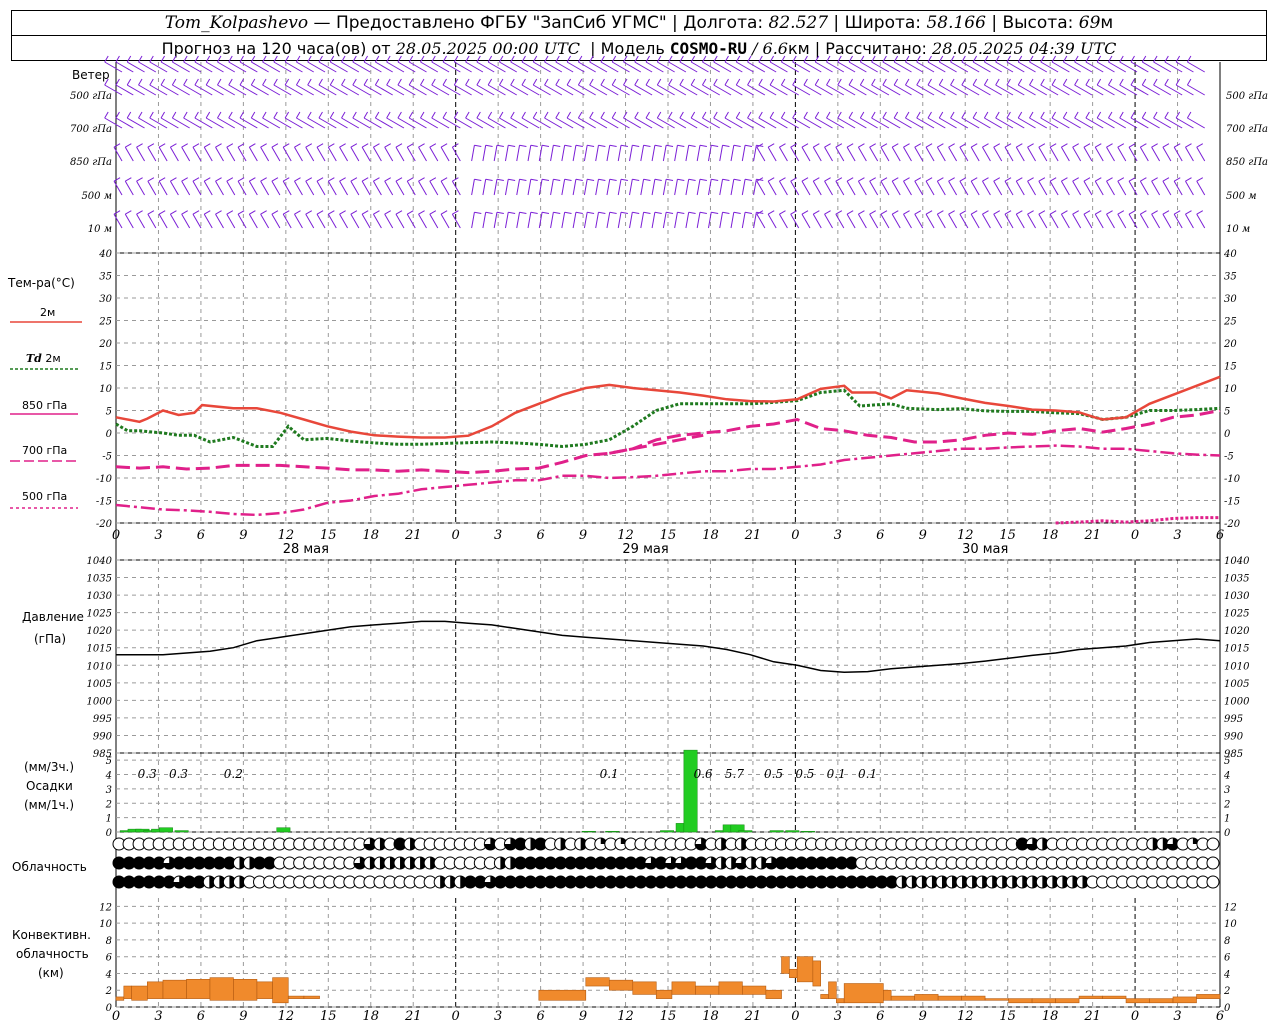 This screenshot has width=1280, height=1024. I want to click on time-tick-label: 15, so click(668, 535).